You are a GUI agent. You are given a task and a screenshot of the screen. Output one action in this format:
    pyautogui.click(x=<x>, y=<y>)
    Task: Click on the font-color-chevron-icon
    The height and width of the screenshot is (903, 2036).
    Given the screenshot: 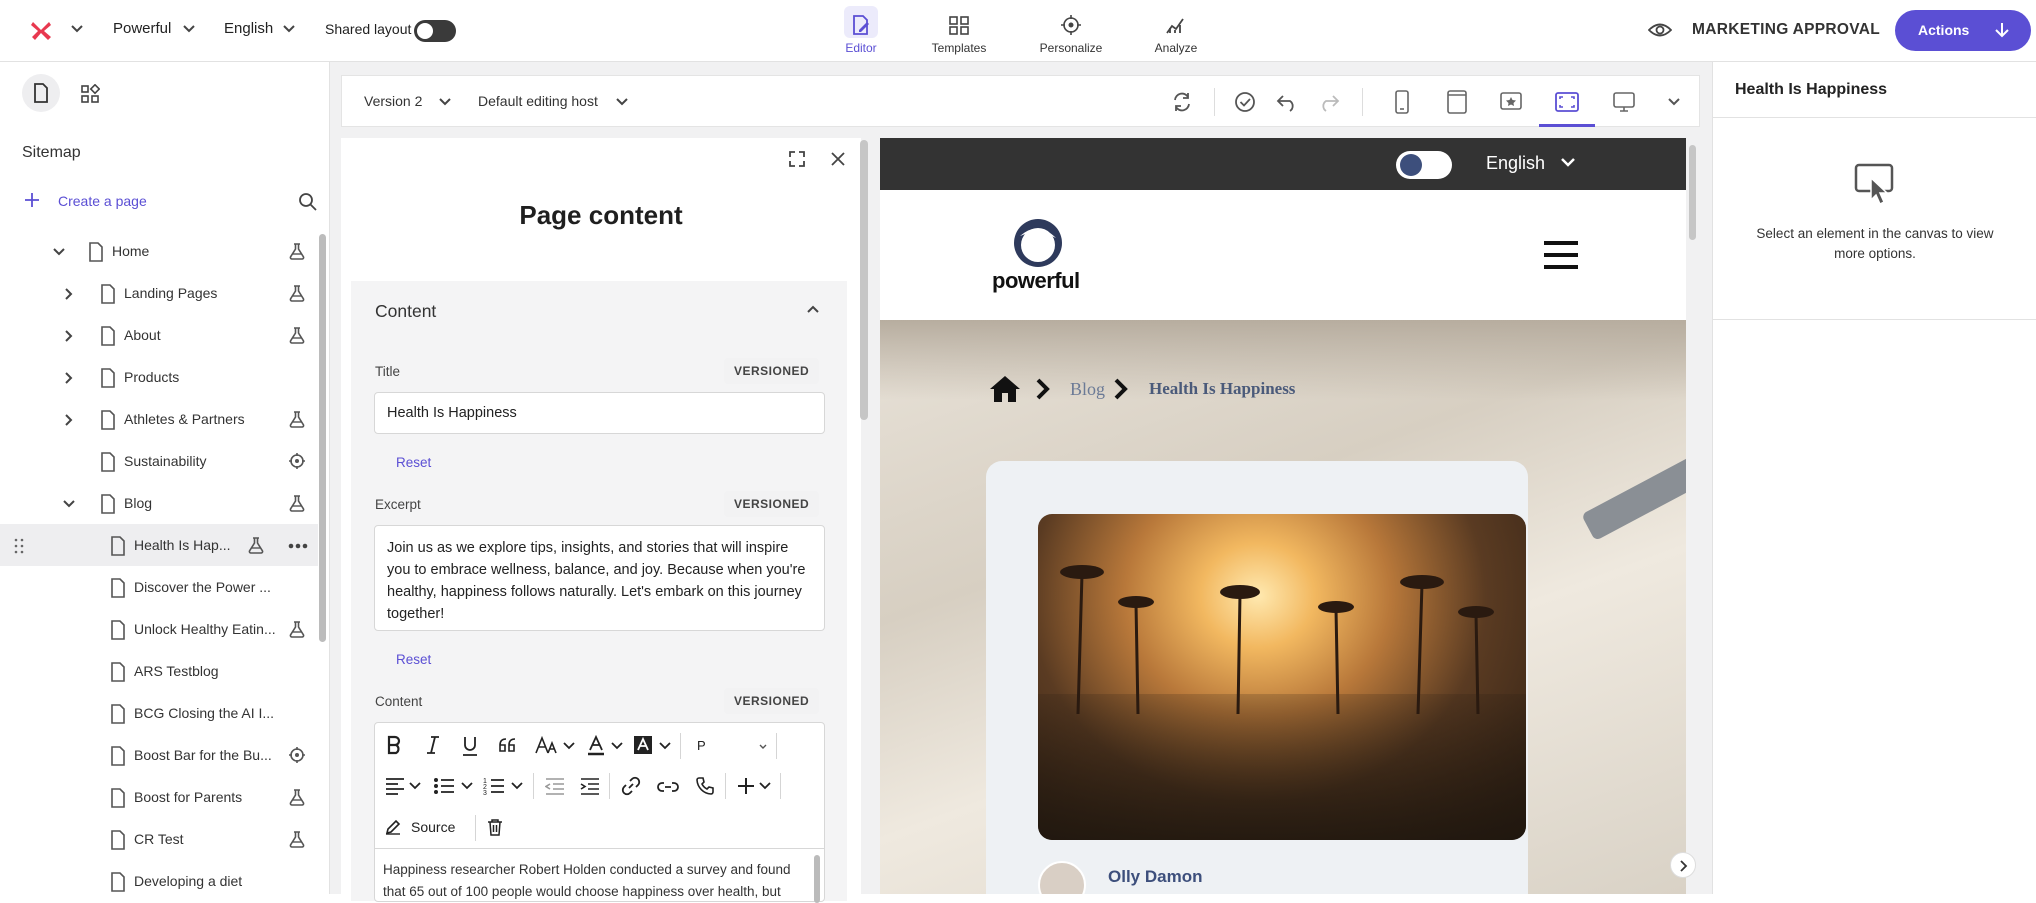 What is the action you would take?
    pyautogui.click(x=617, y=746)
    